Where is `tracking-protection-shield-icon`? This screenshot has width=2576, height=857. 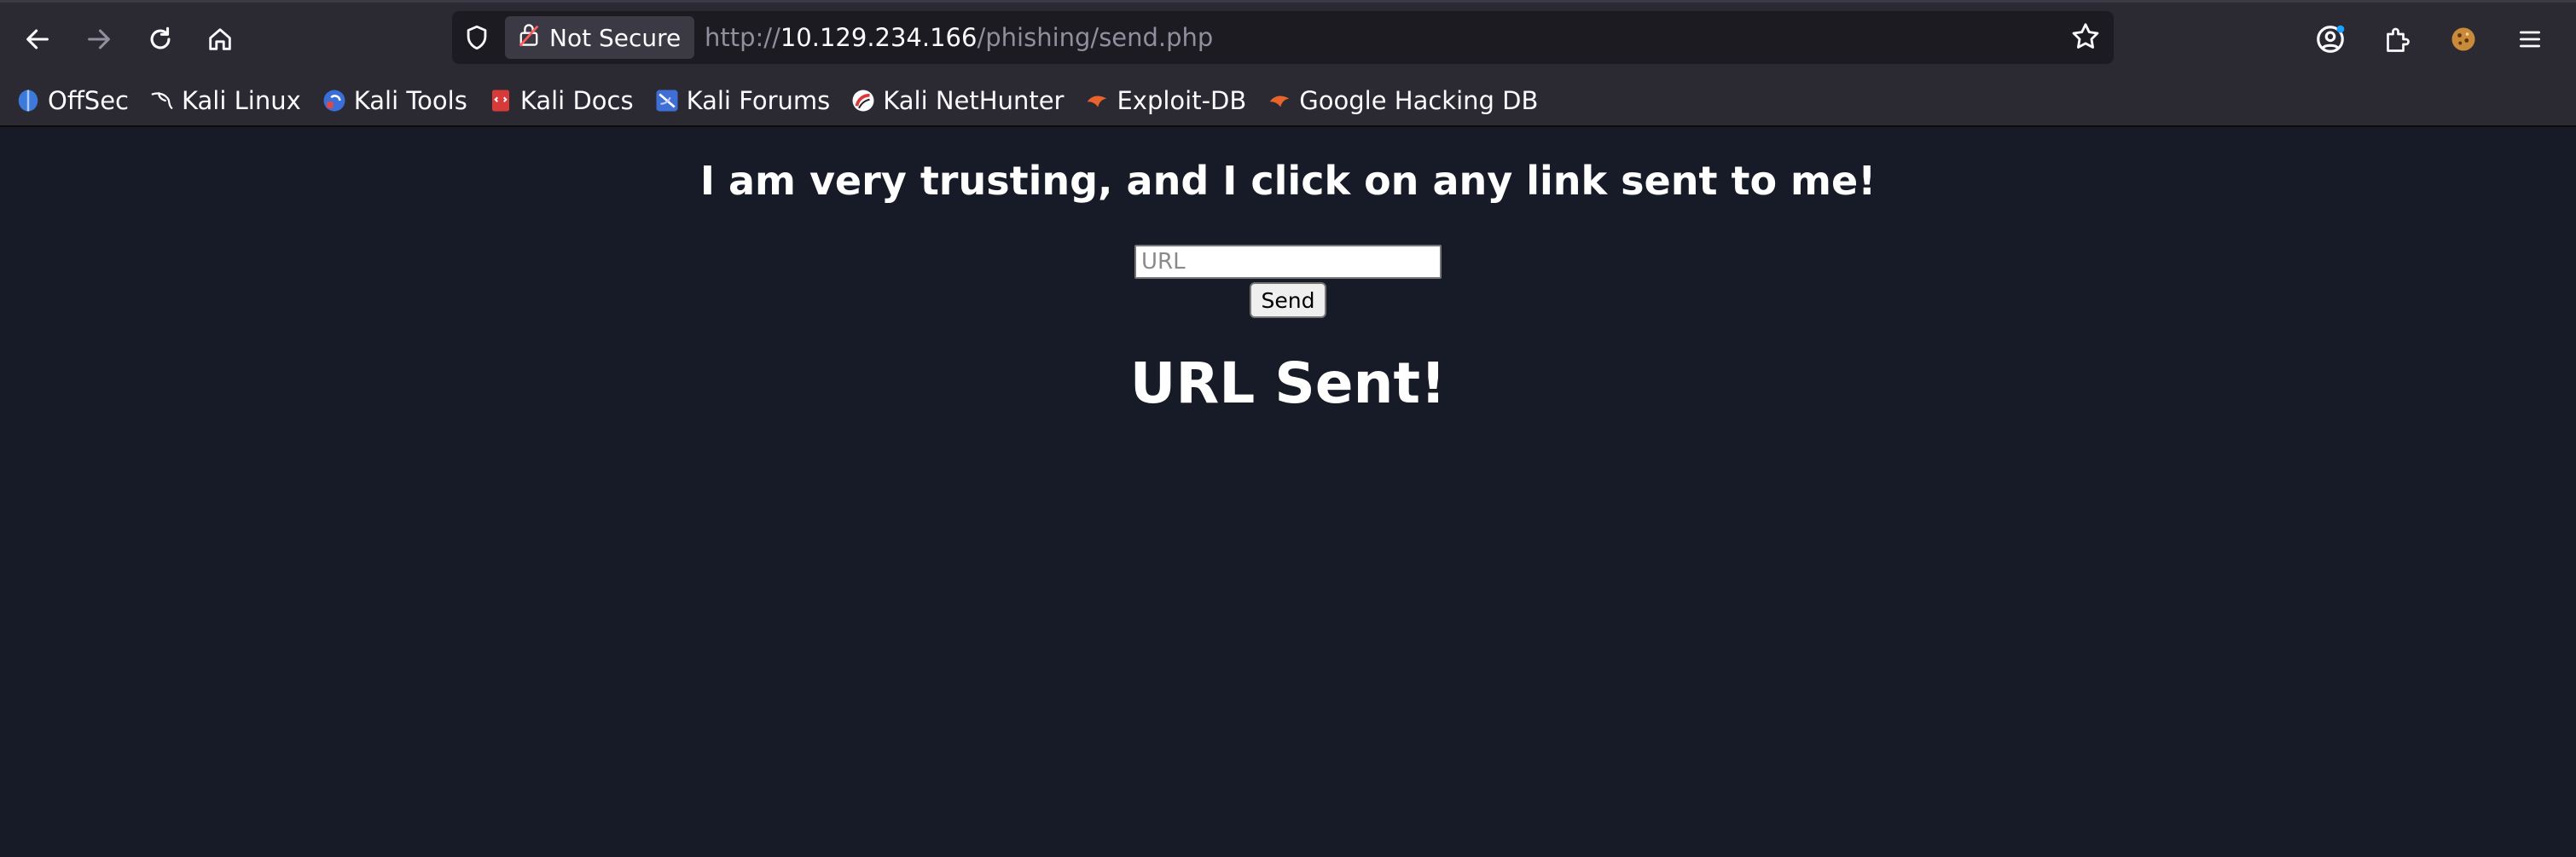
tracking-protection-shield-icon is located at coordinates (476, 39).